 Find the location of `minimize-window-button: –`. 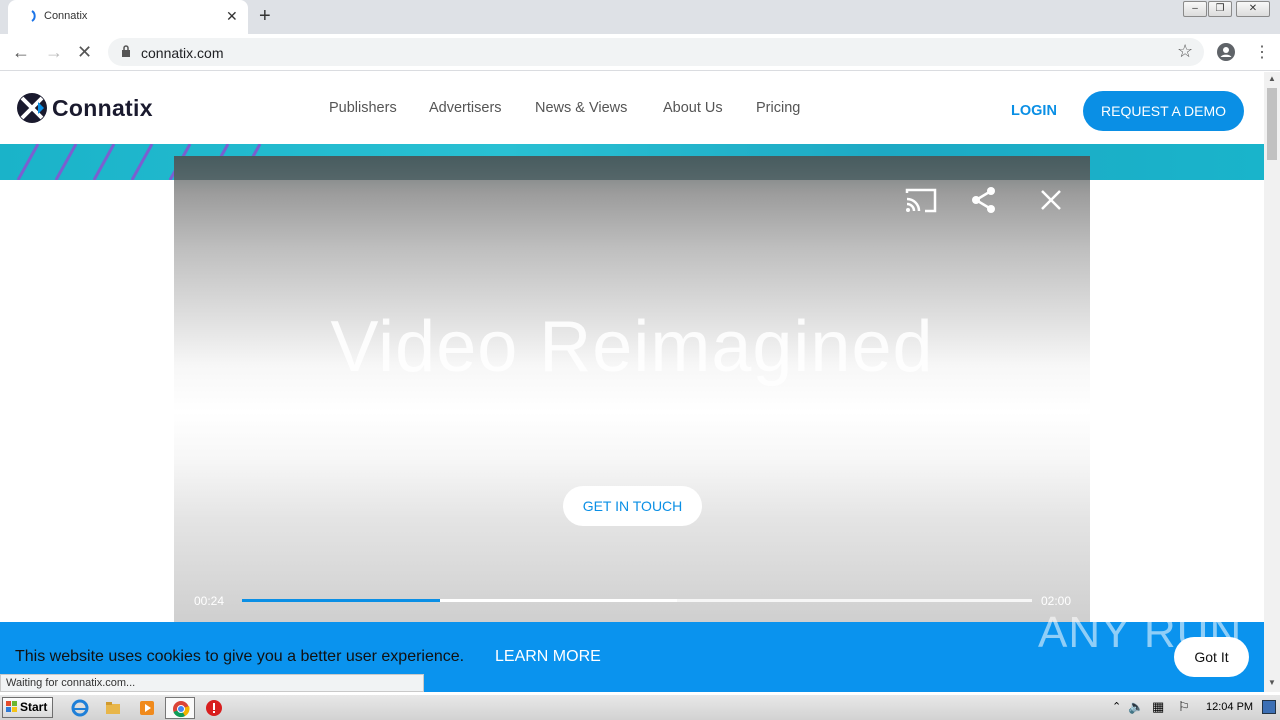

minimize-window-button: – is located at coordinates (1195, 9).